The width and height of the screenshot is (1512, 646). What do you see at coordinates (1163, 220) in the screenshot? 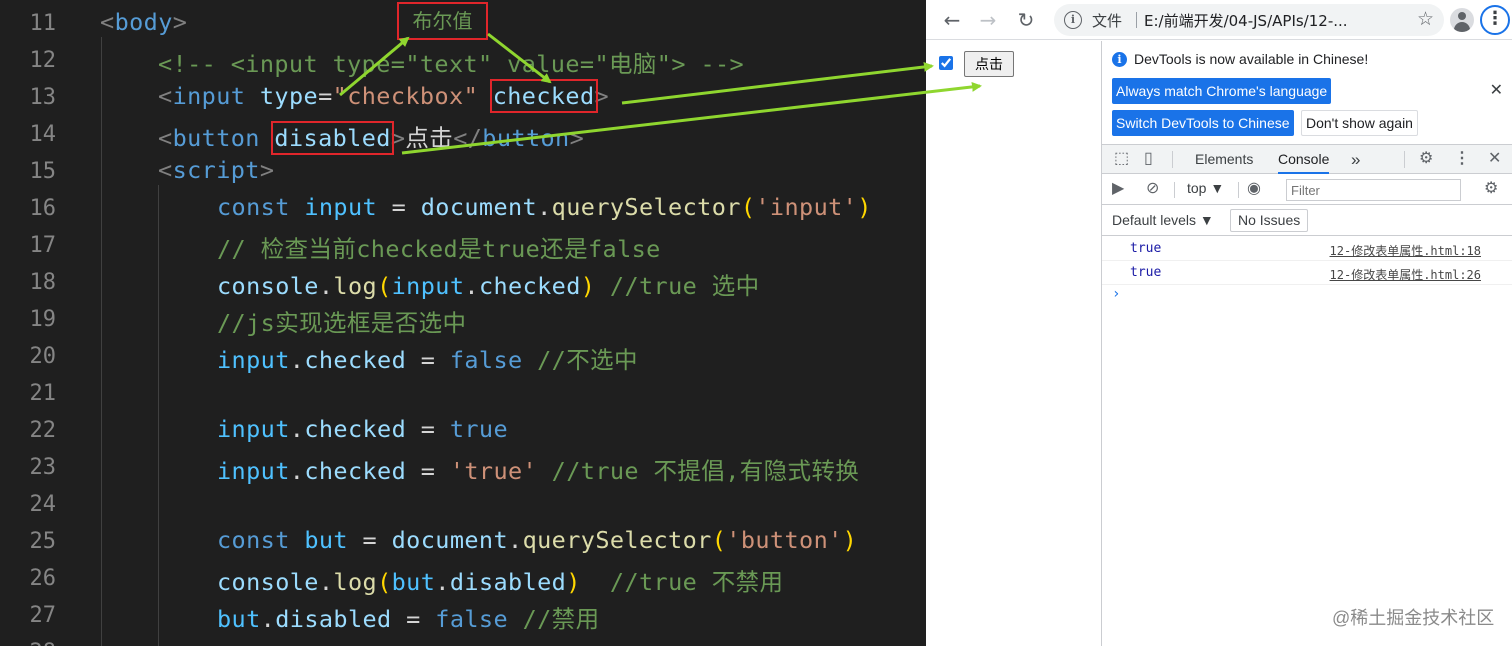
I see `log-levels-dropdown: Default levels ▼` at bounding box center [1163, 220].